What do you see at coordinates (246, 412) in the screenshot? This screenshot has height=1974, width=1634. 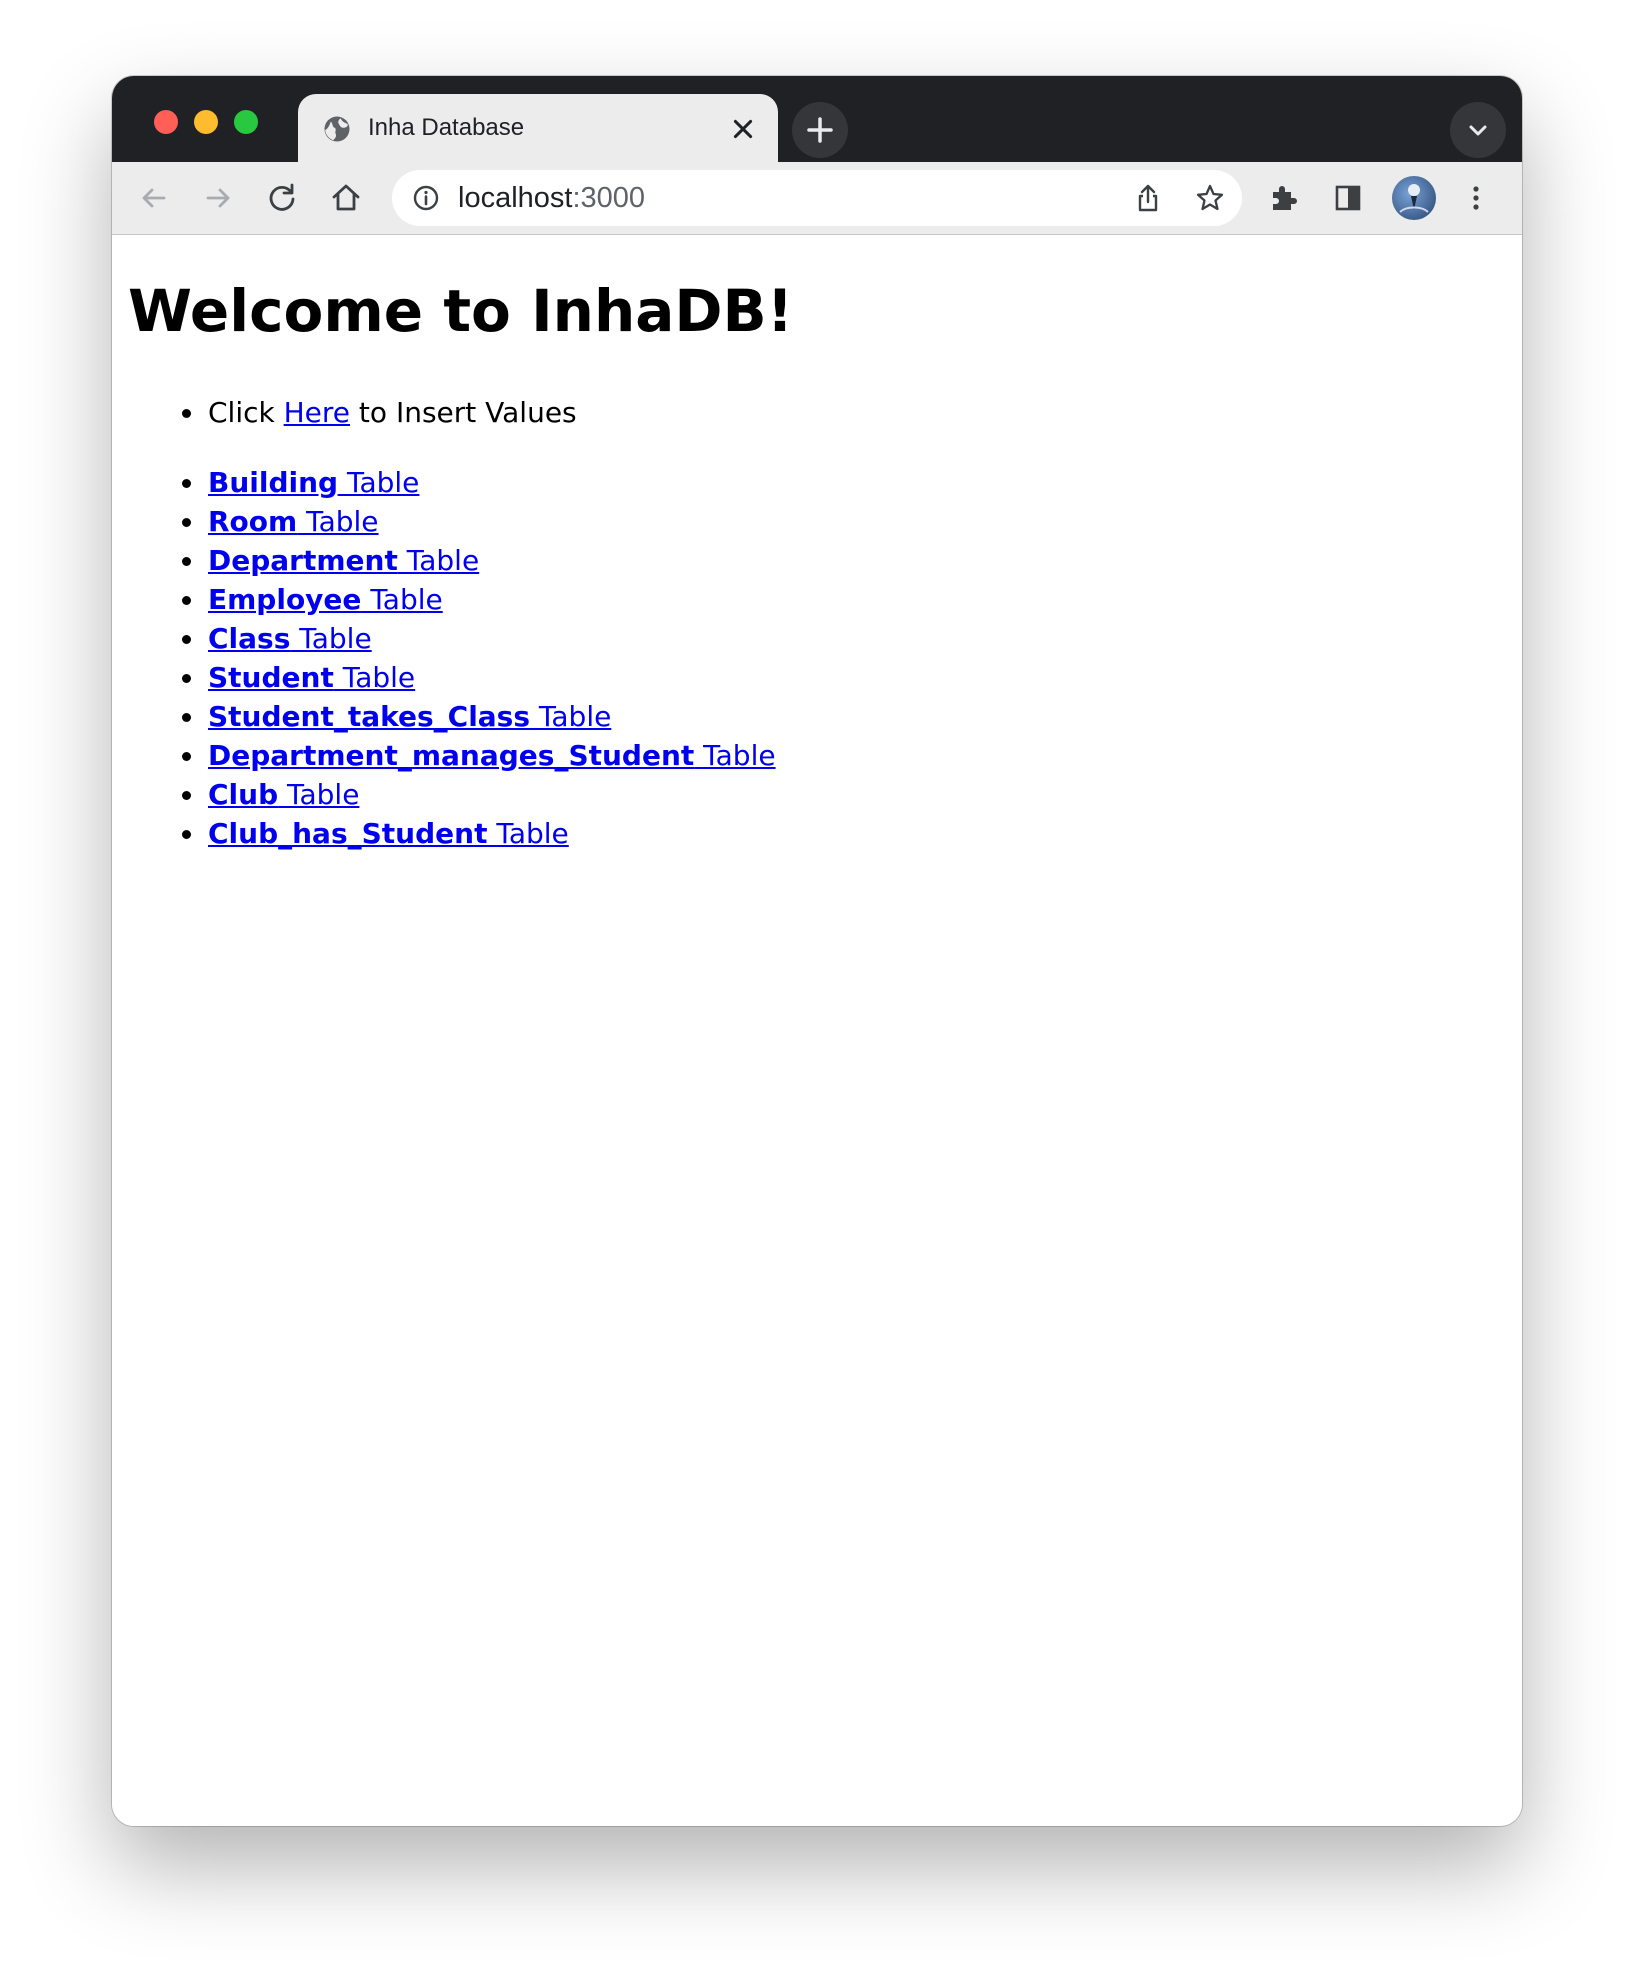 I see `insert-prefix: Click` at bounding box center [246, 412].